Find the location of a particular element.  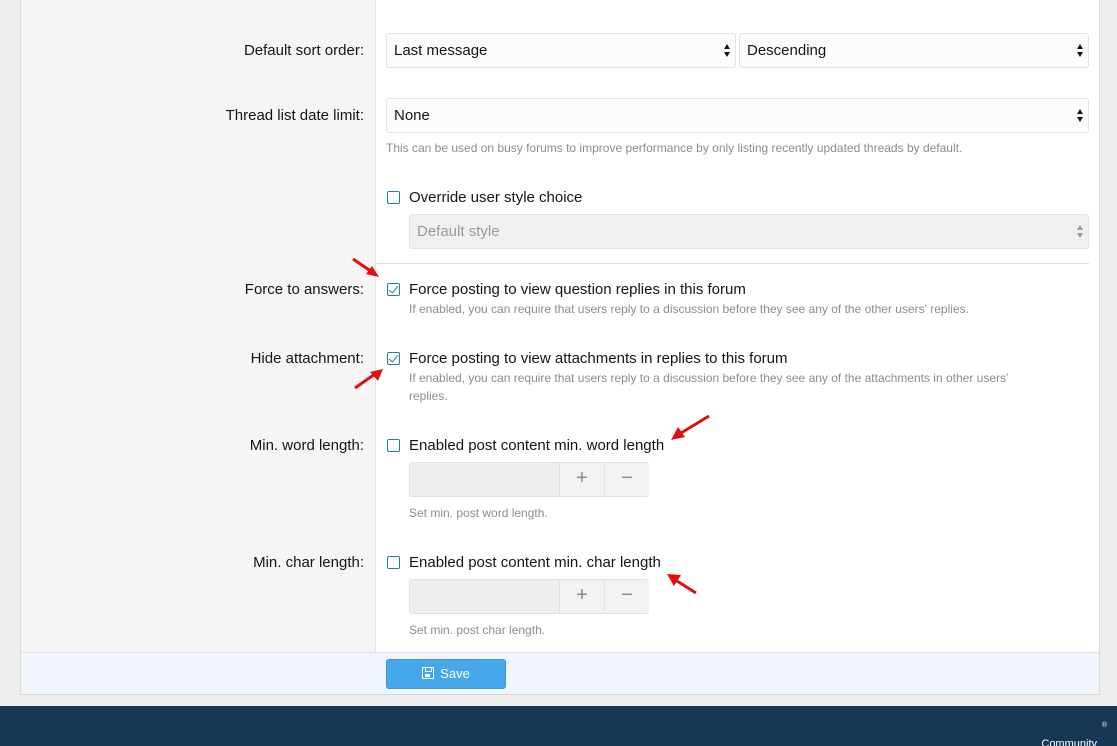

date-limit-value: None is located at coordinates (412, 115).